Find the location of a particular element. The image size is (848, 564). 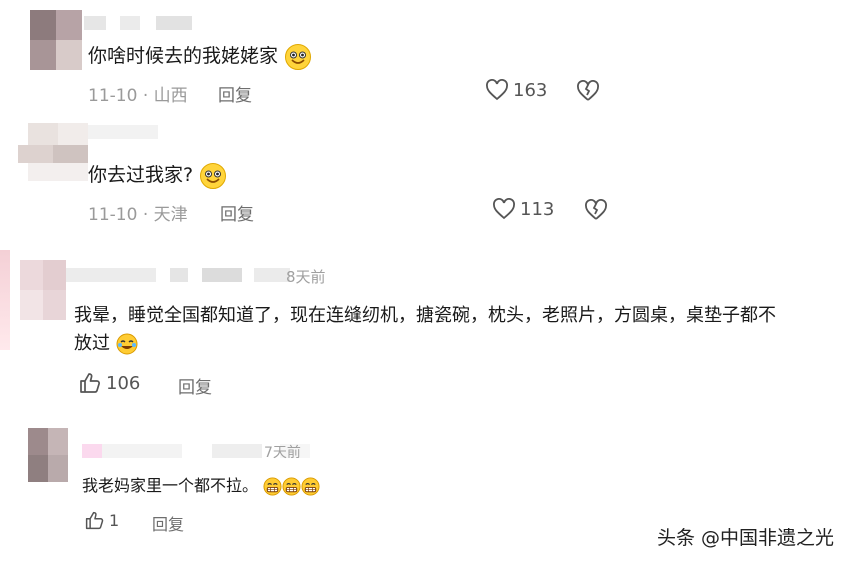

like-button: 1 is located at coordinates (101, 520).